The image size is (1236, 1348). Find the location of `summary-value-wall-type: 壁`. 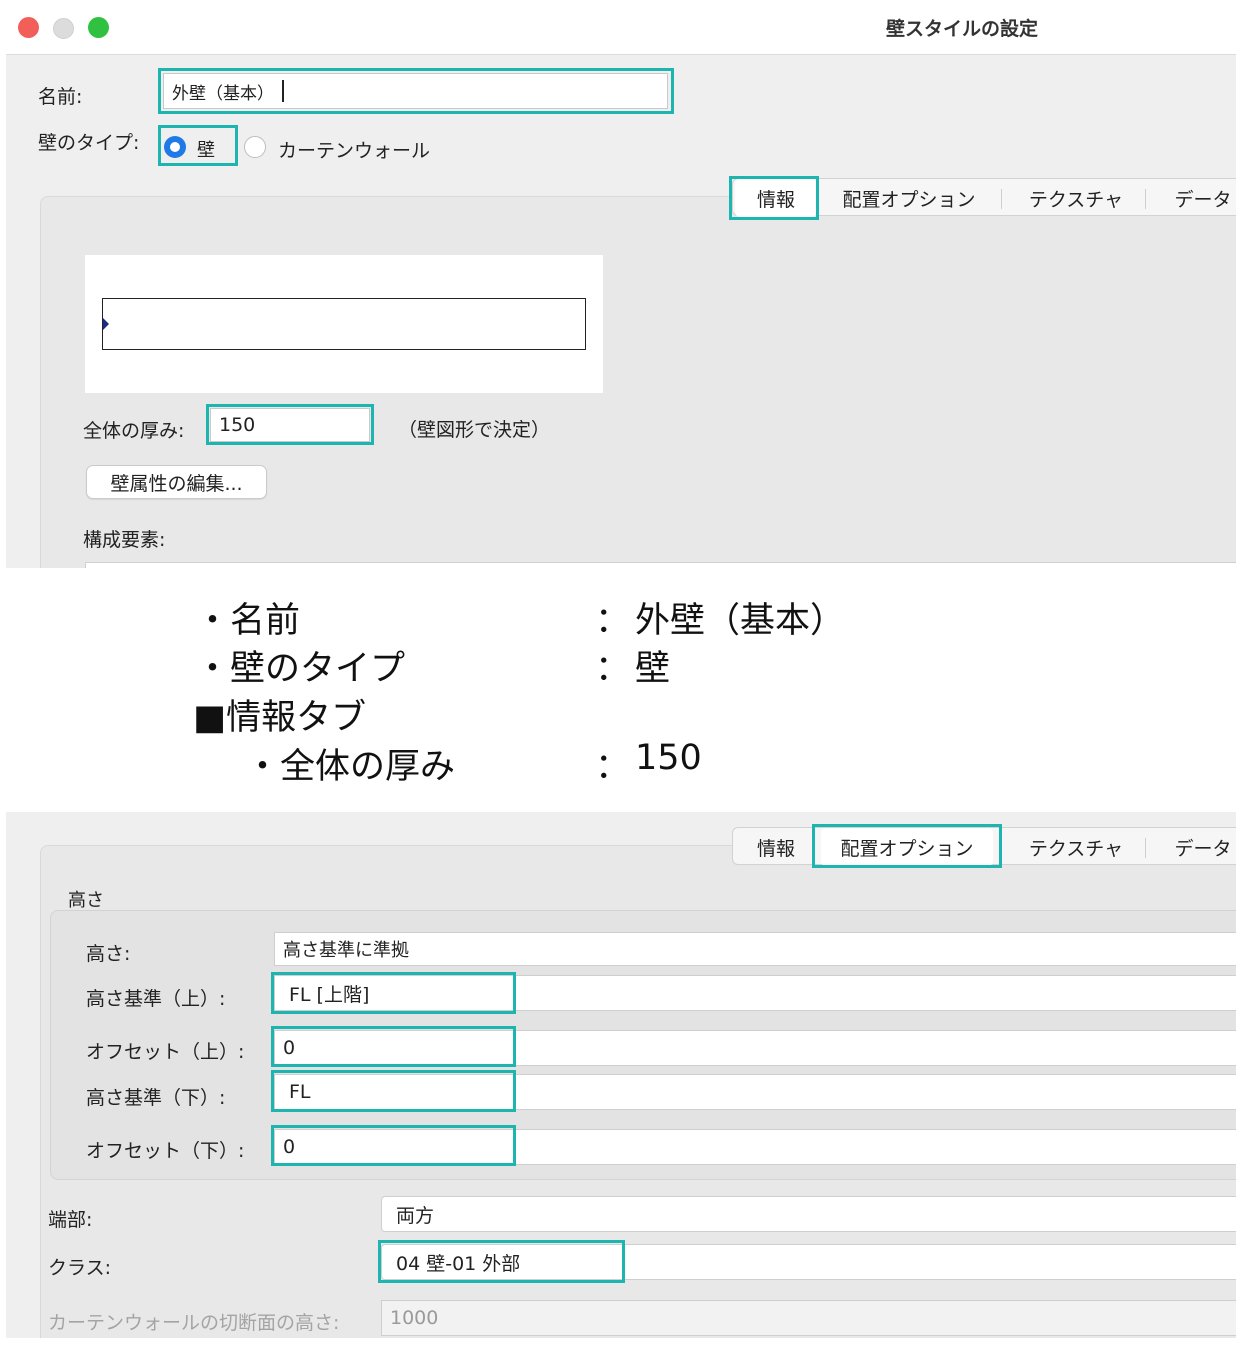

summary-value-wall-type: 壁 is located at coordinates (653, 669).